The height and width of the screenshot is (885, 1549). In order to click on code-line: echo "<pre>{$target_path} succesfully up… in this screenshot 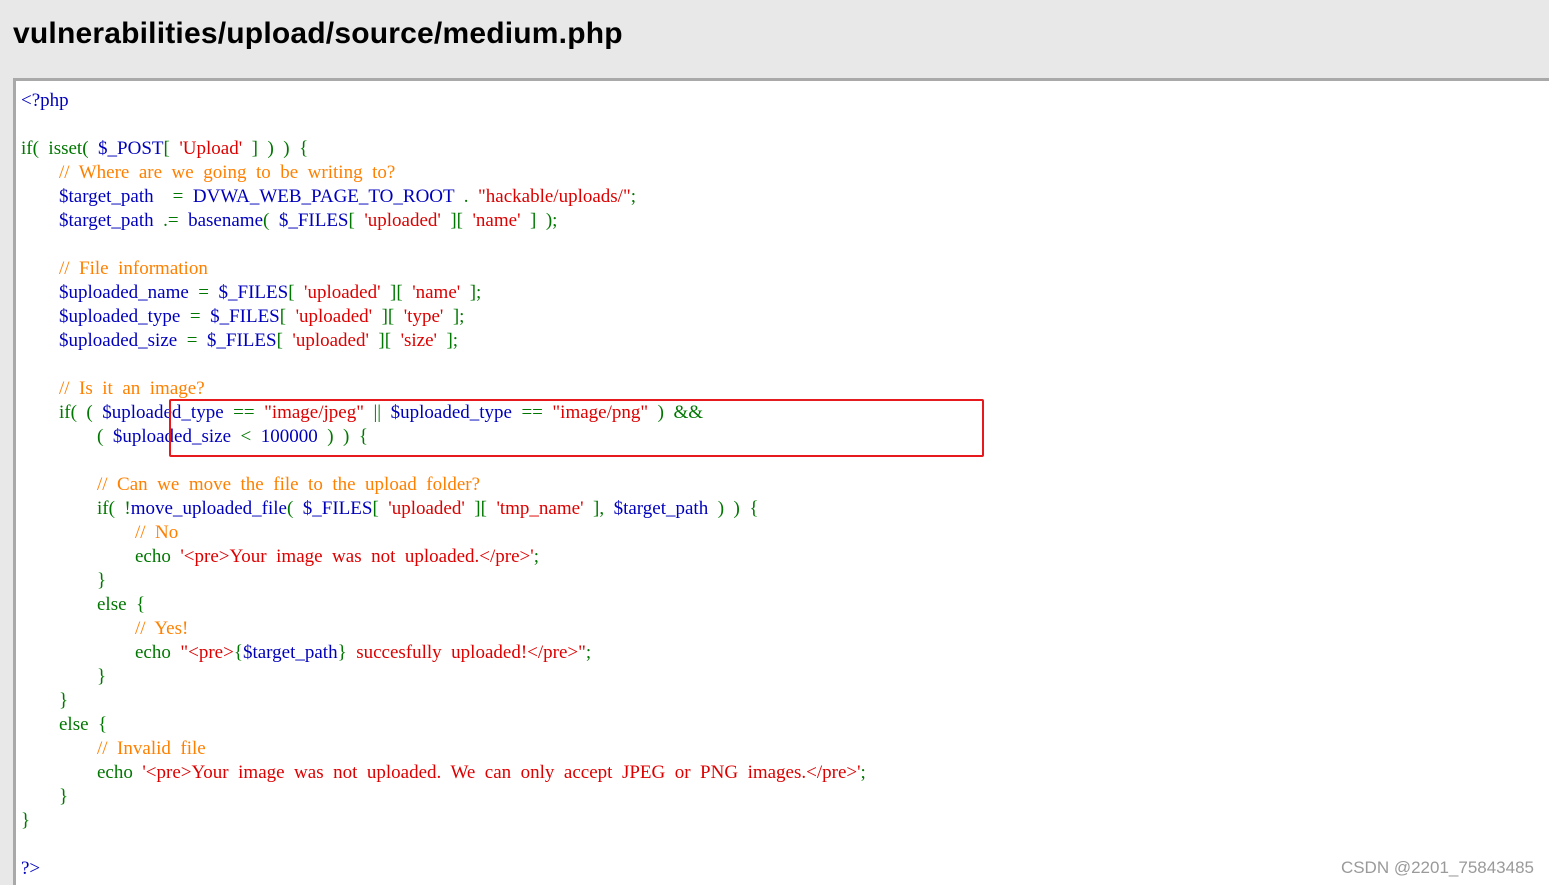, I will do `click(443, 653)`.